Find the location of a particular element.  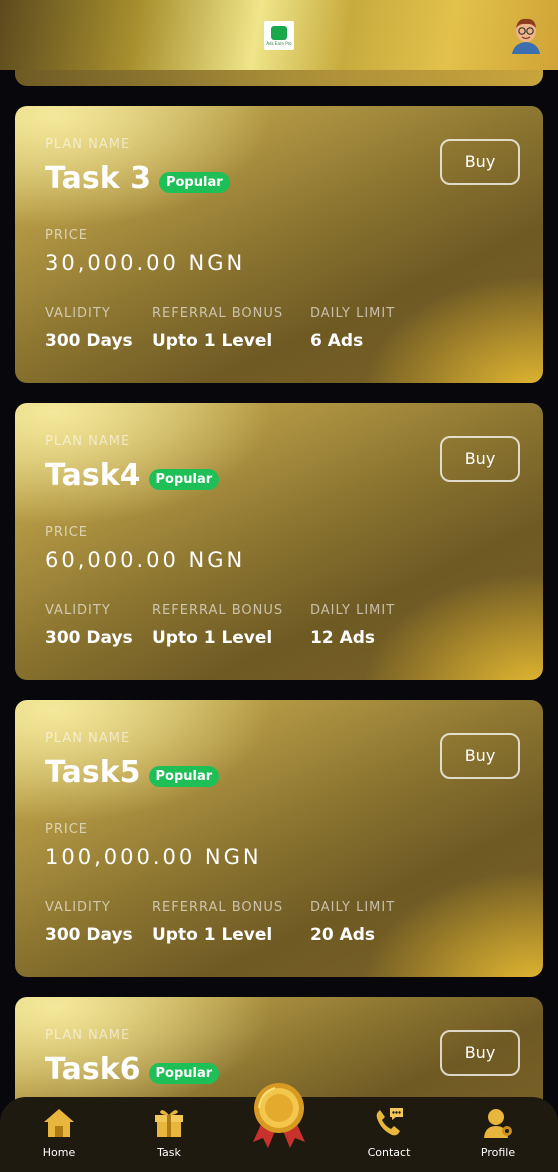

user-avatar is located at coordinates (526, 35).